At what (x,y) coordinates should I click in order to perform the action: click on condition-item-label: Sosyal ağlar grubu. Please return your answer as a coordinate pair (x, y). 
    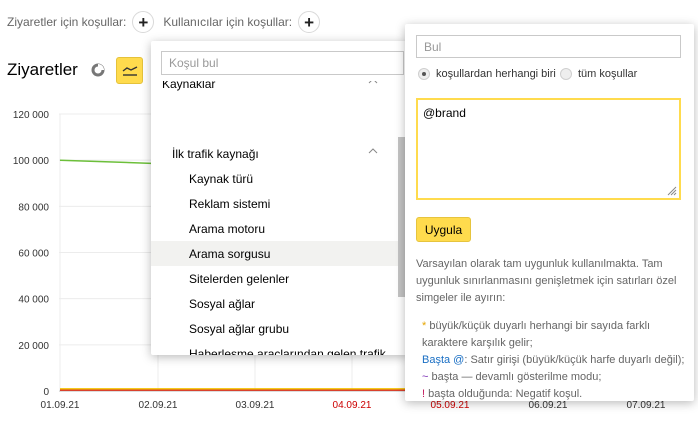
    Looking at the image, I should click on (239, 328).